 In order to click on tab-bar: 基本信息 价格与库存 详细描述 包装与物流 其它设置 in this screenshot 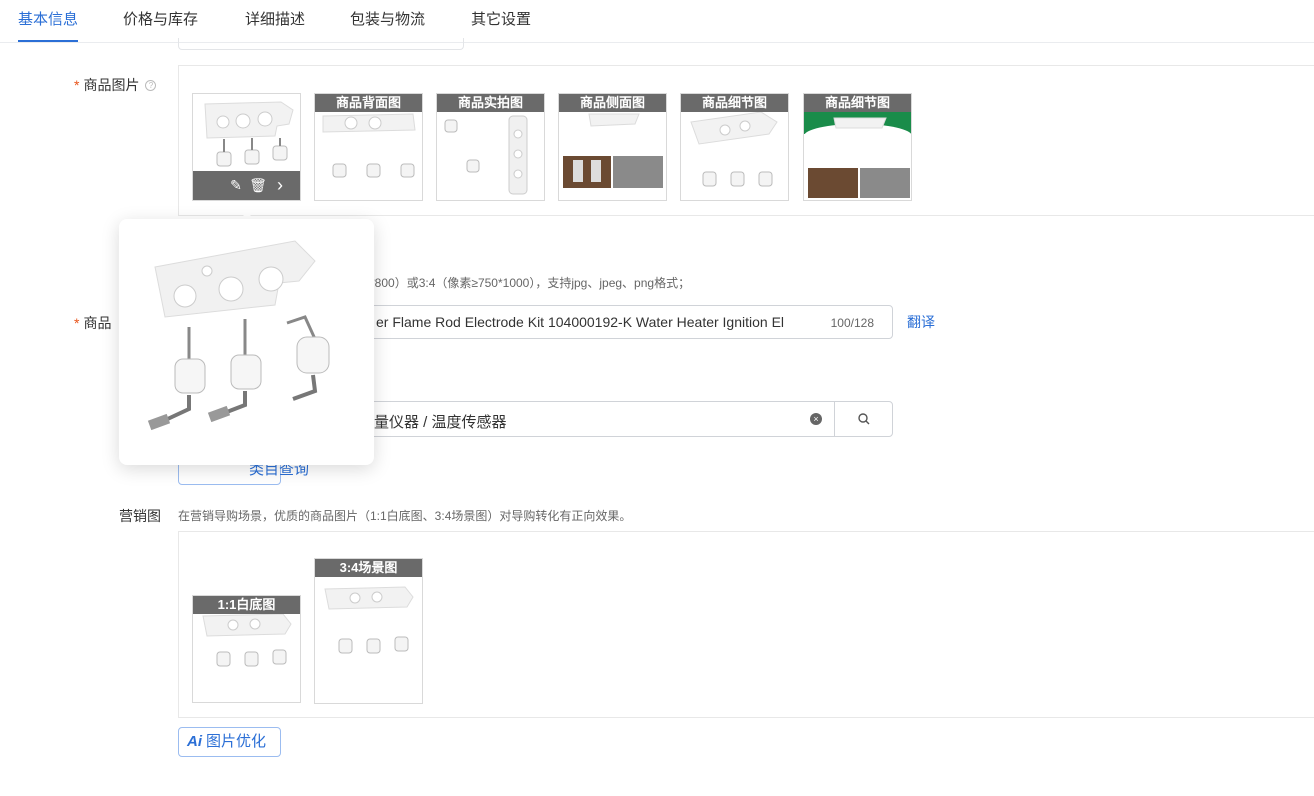, I will do `click(657, 21)`.